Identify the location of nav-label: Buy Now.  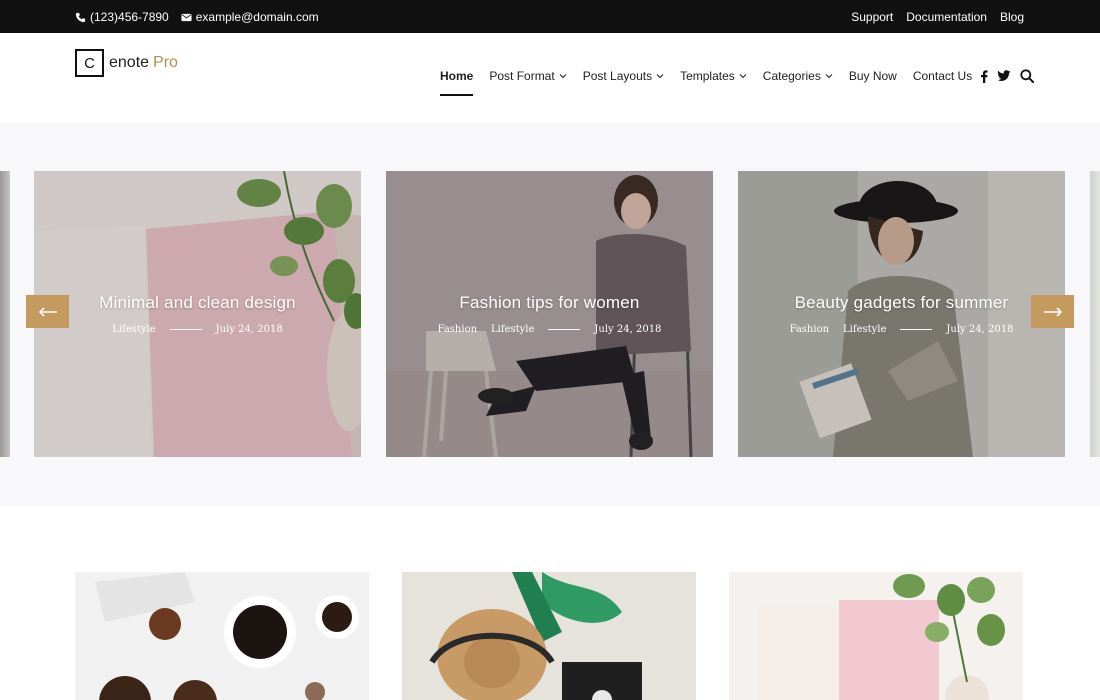
(872, 76).